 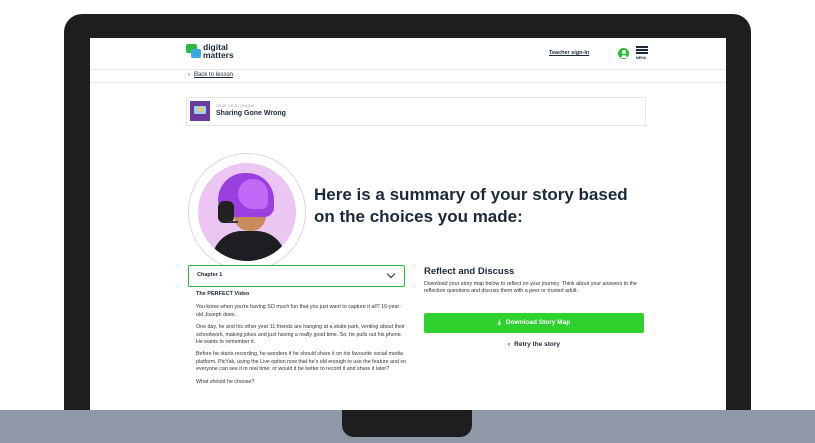 What do you see at coordinates (538, 322) in the screenshot?
I see `download-button-label: Download Story Map` at bounding box center [538, 322].